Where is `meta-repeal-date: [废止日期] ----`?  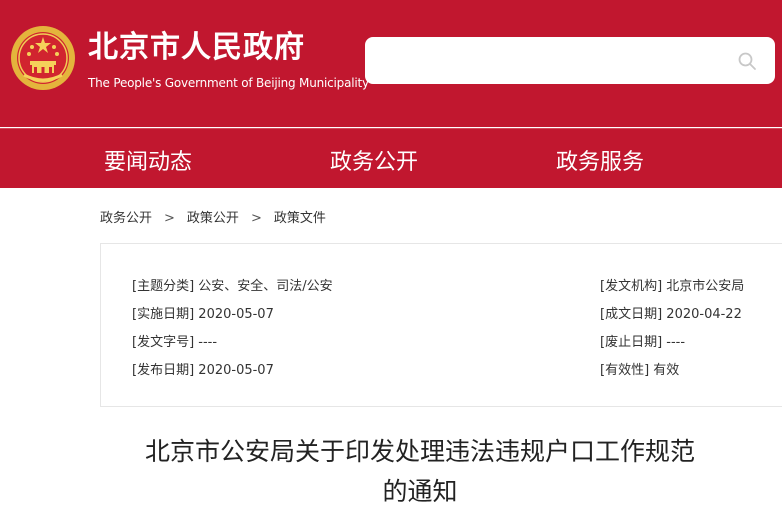 meta-repeal-date: [废止日期] ---- is located at coordinates (642, 340).